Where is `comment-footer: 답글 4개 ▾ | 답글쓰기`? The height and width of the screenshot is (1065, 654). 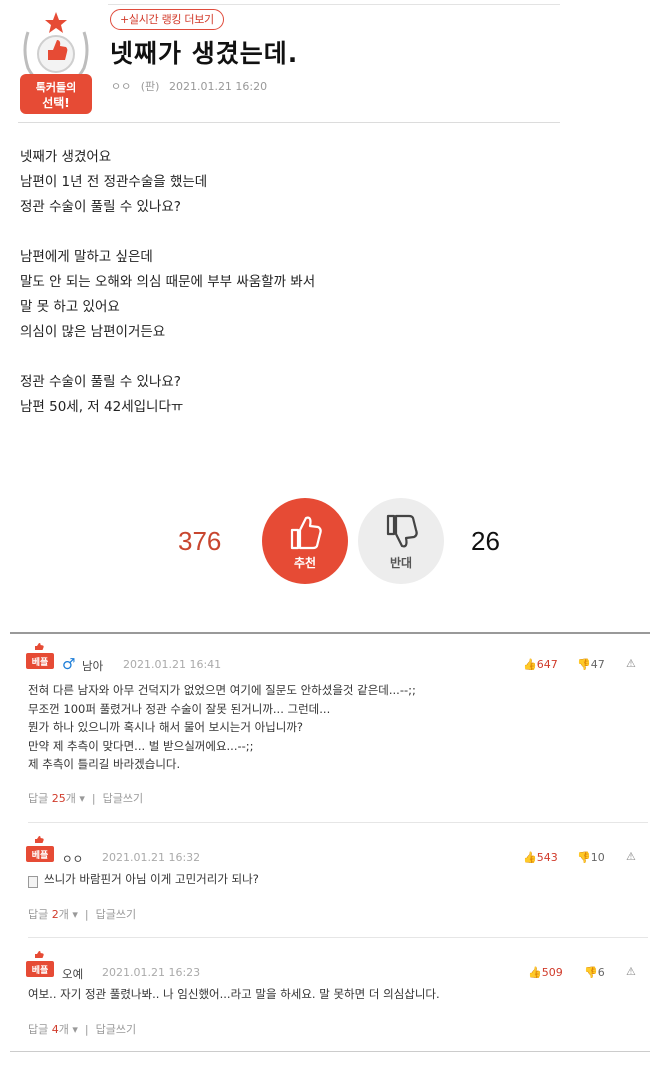
comment-footer: 답글 4개 ▾ | 답글쓰기 is located at coordinates (82, 1029).